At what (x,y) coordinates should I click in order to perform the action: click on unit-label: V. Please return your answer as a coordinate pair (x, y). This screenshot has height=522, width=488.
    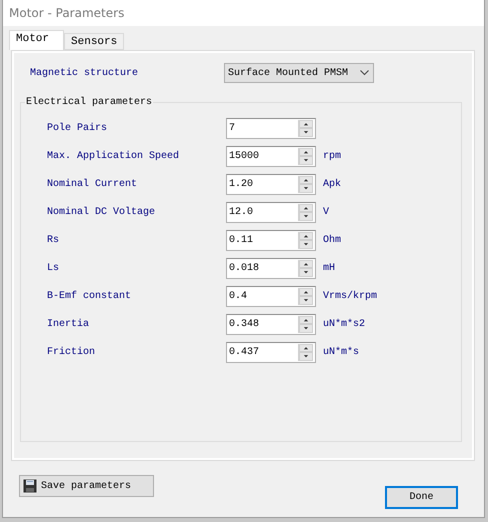
    Looking at the image, I should click on (326, 212).